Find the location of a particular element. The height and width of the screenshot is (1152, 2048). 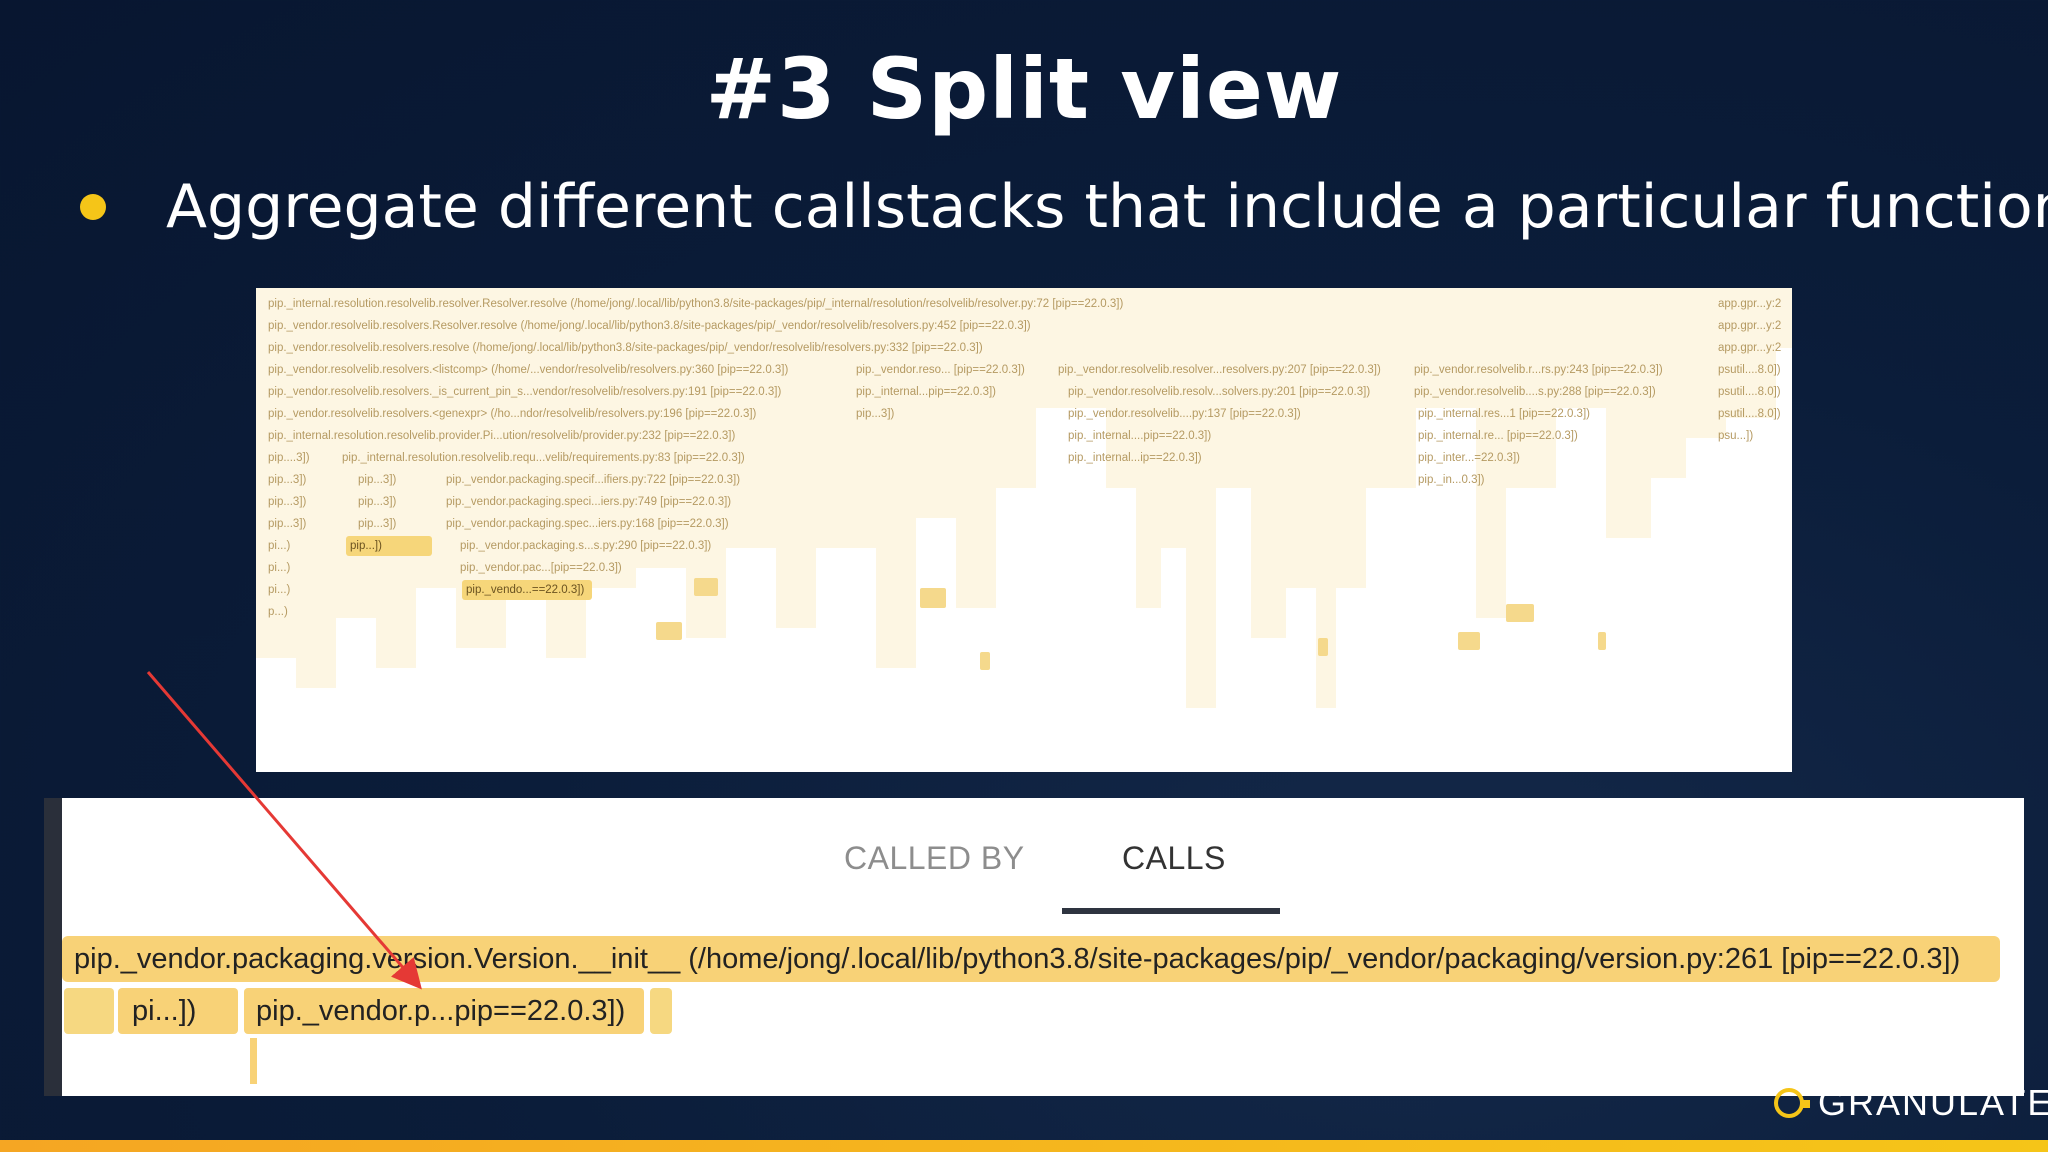

tab-called-by: CALLED BY is located at coordinates (934, 858).